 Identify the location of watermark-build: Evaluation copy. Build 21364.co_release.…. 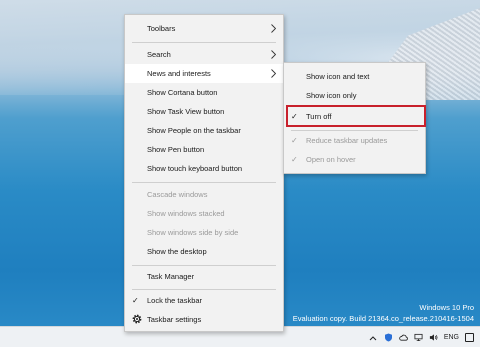
(383, 318).